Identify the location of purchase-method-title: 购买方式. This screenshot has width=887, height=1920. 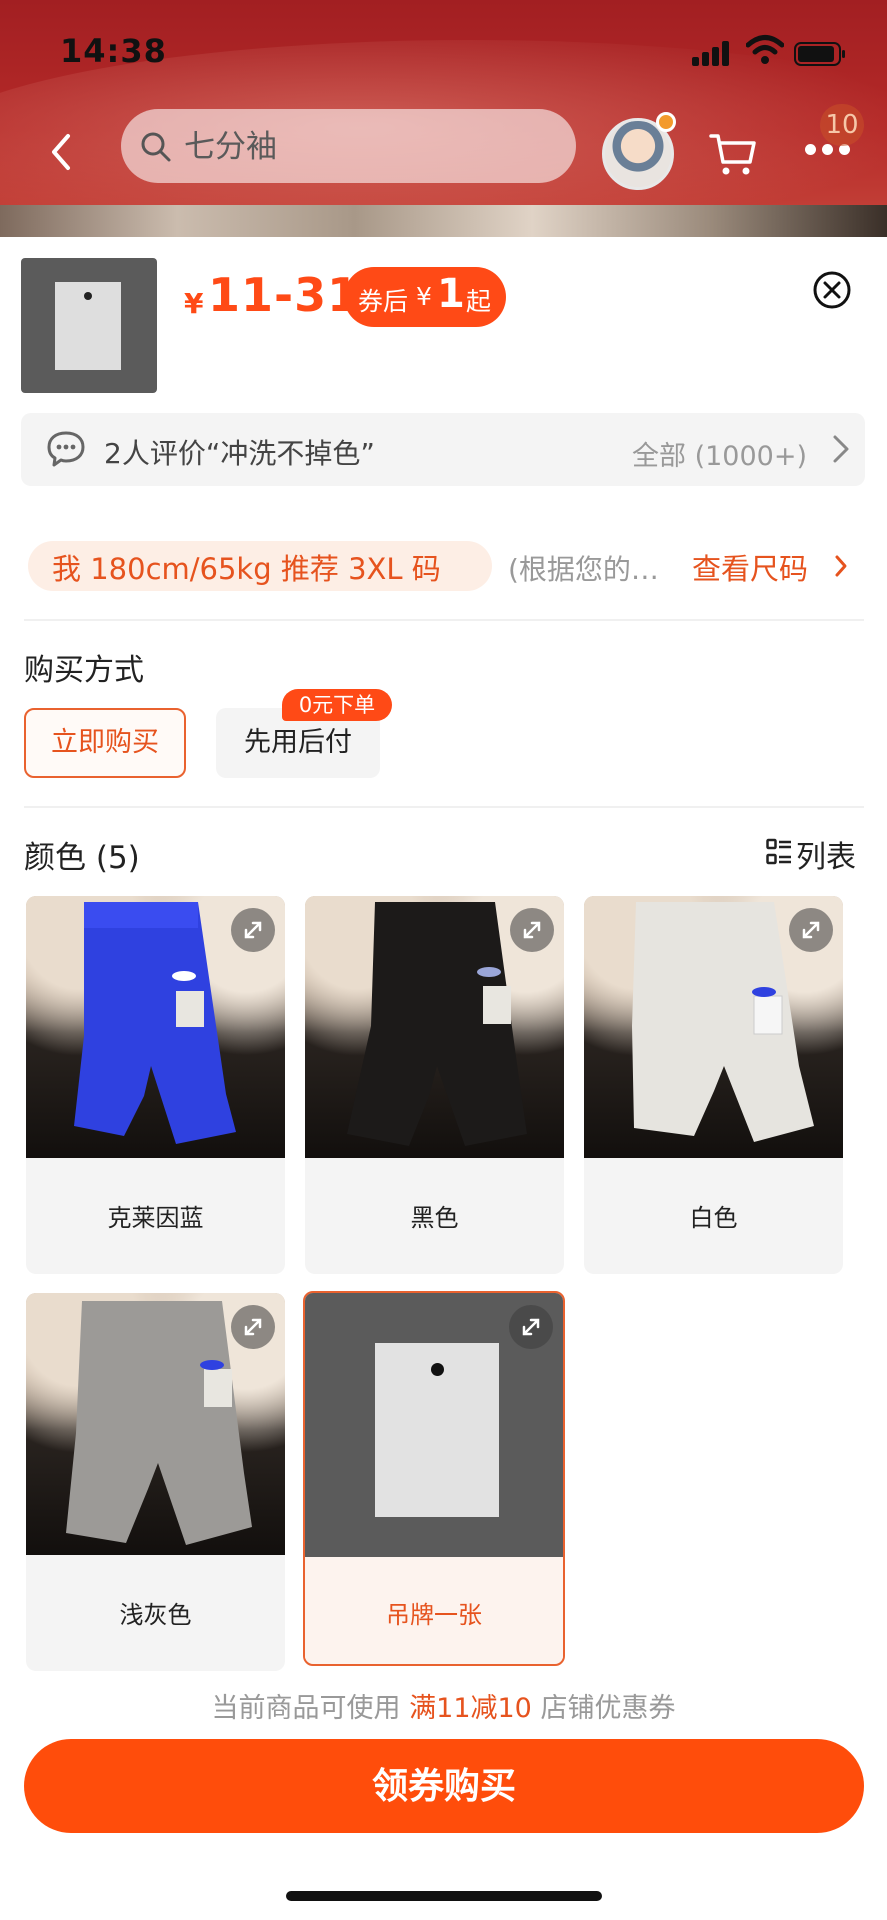
(84, 670).